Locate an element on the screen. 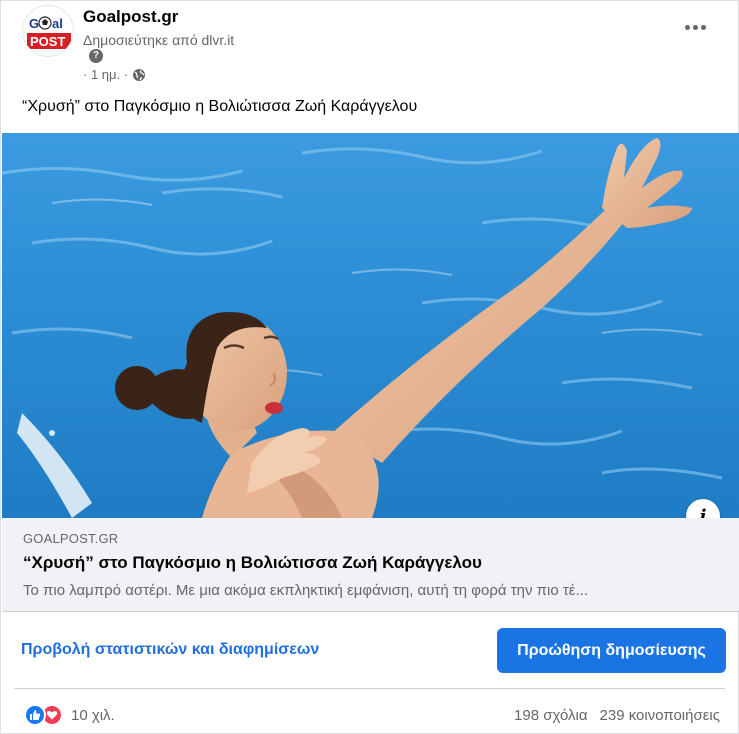  reaction-count: 10 χιλ. is located at coordinates (93, 715).